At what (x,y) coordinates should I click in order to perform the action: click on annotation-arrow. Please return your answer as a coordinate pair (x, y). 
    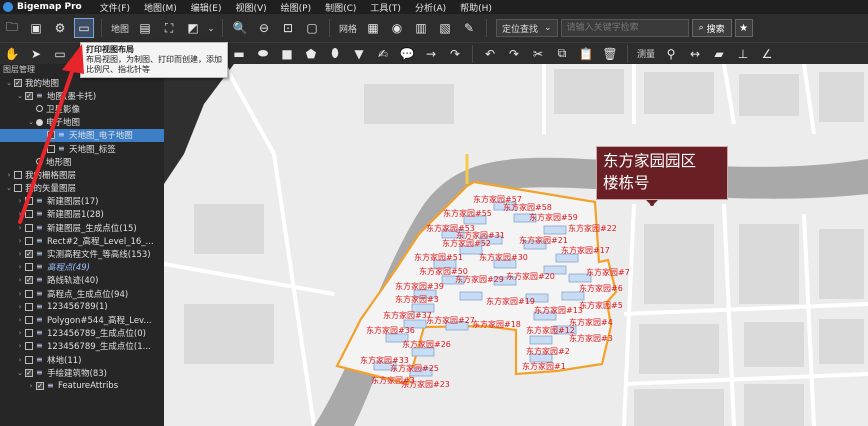
    Looking at the image, I should click on (51, 134).